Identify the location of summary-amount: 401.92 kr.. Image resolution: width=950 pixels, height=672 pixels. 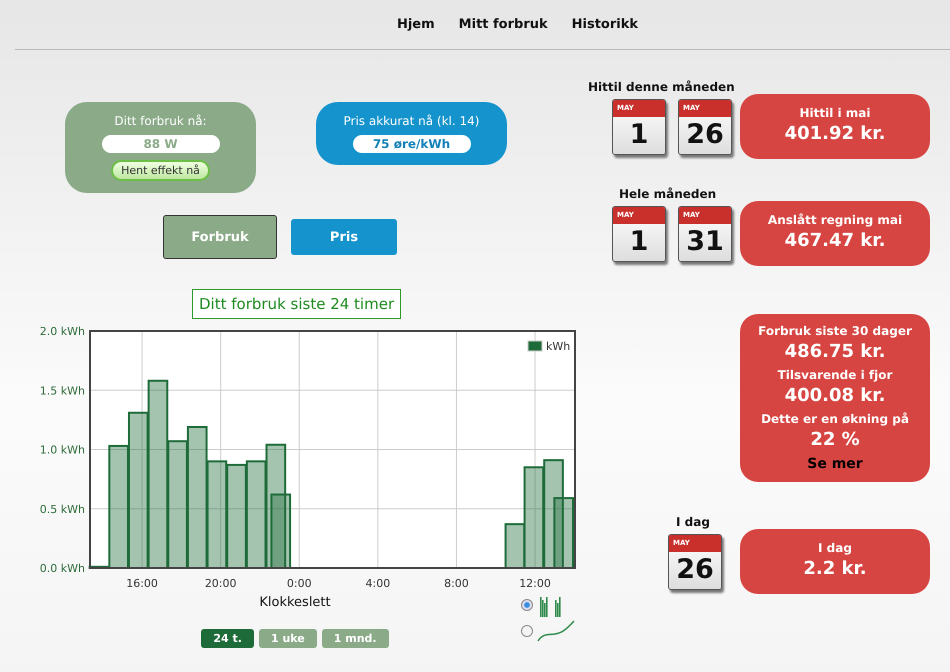
(835, 133).